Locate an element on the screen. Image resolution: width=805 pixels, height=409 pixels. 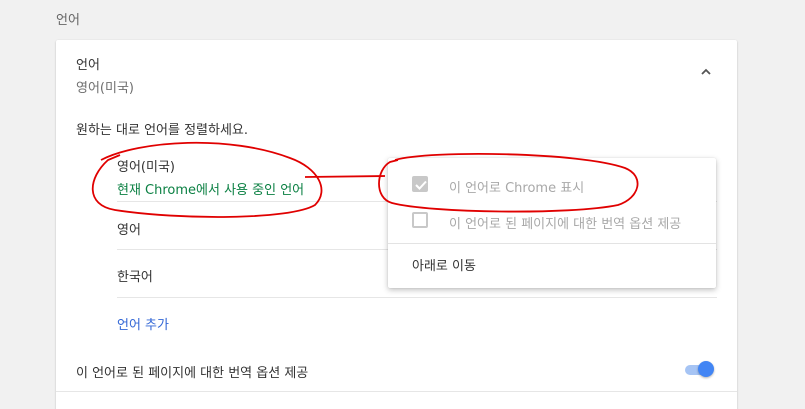
languages-subtitle: 영어(미국) is located at coordinates (105, 88).